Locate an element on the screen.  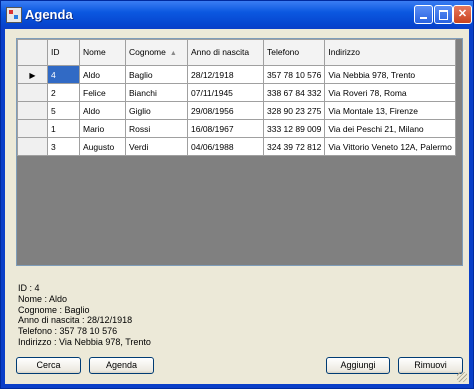
column-header-nome: Nome is located at coordinates (102, 52).